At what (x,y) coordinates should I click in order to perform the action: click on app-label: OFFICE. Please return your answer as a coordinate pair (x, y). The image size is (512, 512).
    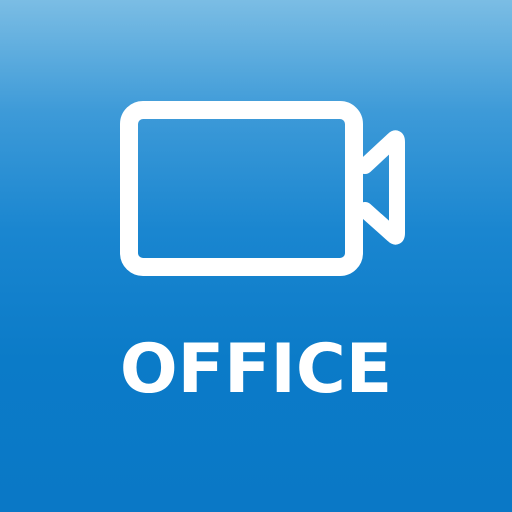
    Looking at the image, I should click on (256, 369).